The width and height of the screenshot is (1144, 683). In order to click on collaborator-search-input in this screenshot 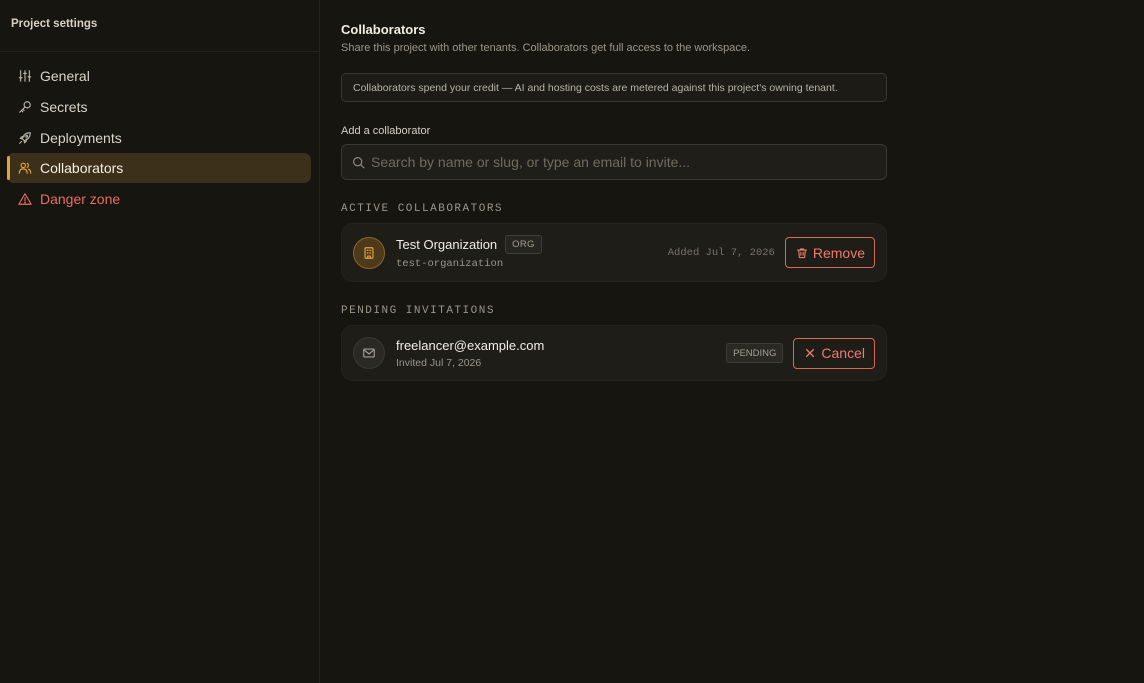, I will do `click(628, 162)`.